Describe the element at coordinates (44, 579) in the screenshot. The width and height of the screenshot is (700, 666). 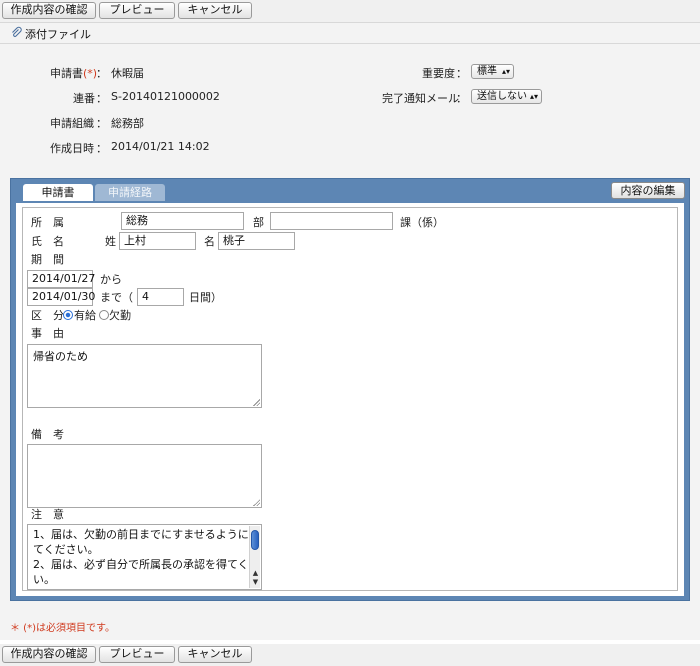
I see `notes-line: い。` at that location.